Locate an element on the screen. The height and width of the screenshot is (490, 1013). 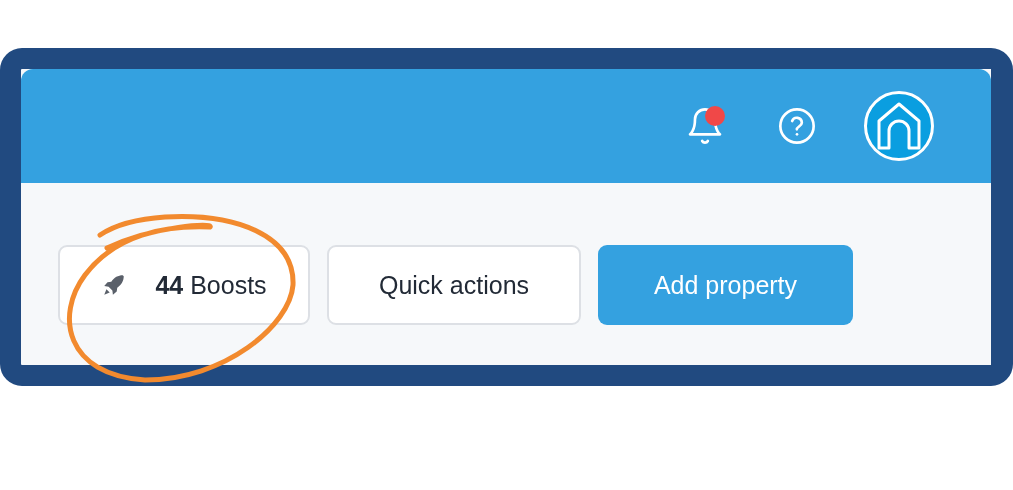
help-button is located at coordinates (797, 126).